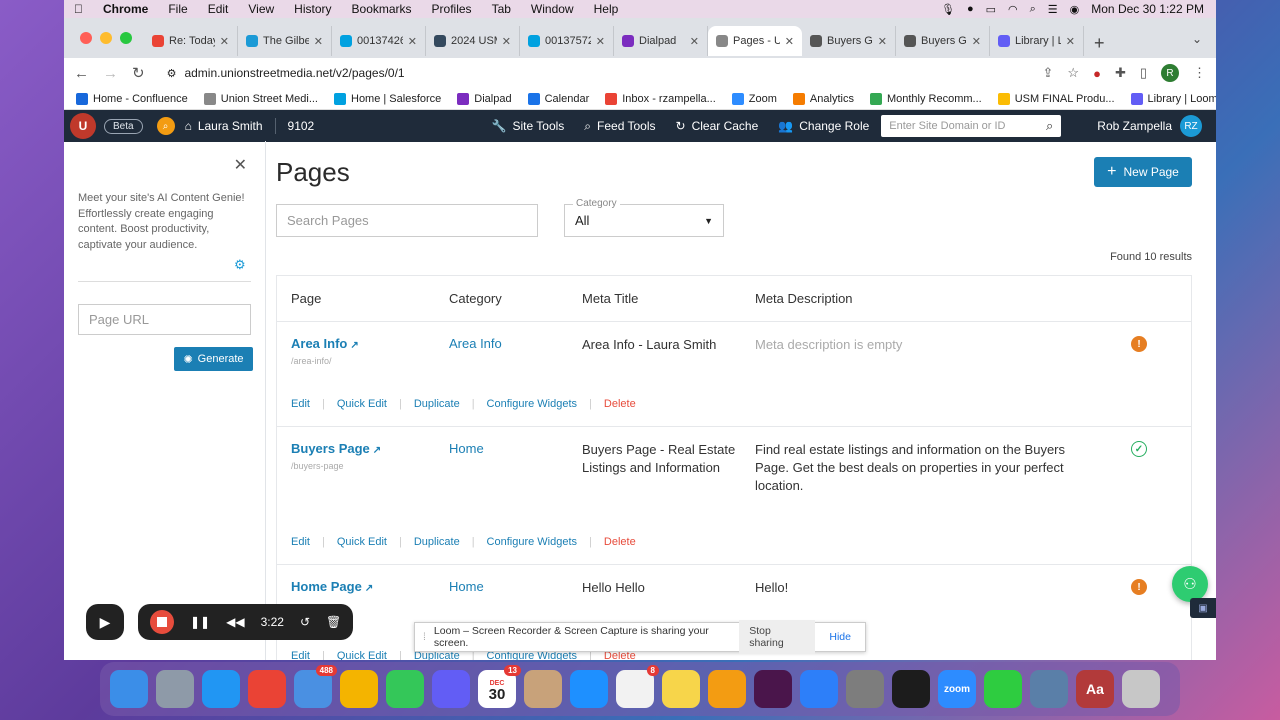  Describe the element at coordinates (567, 41) in the screenshot. I see `browser-tab: 00137572 ✕` at that location.